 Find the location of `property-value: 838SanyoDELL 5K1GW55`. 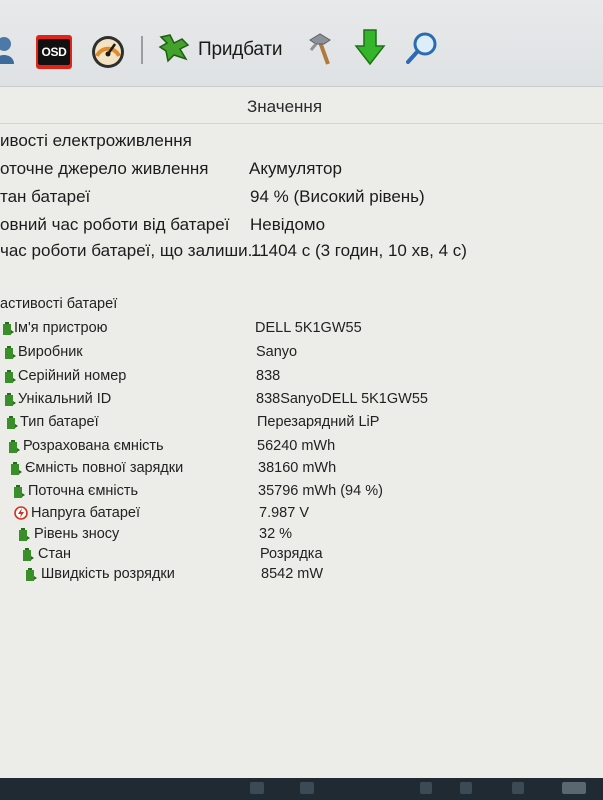

property-value: 838SanyoDELL 5K1GW55 is located at coordinates (342, 399).